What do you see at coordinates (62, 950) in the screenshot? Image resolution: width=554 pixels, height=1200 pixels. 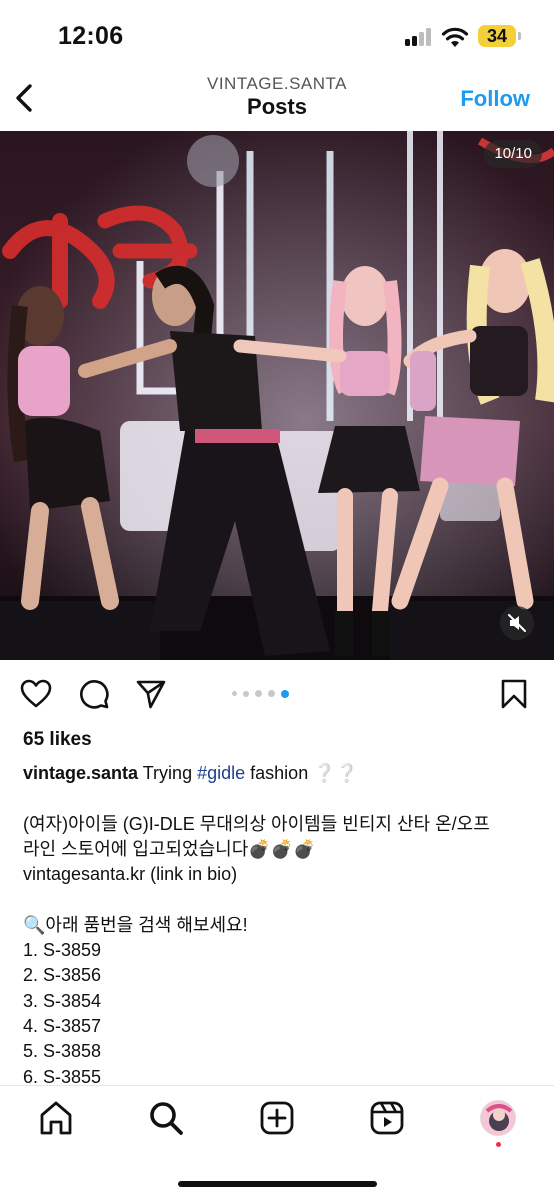 I see `caption-item: 1. S-3859` at bounding box center [62, 950].